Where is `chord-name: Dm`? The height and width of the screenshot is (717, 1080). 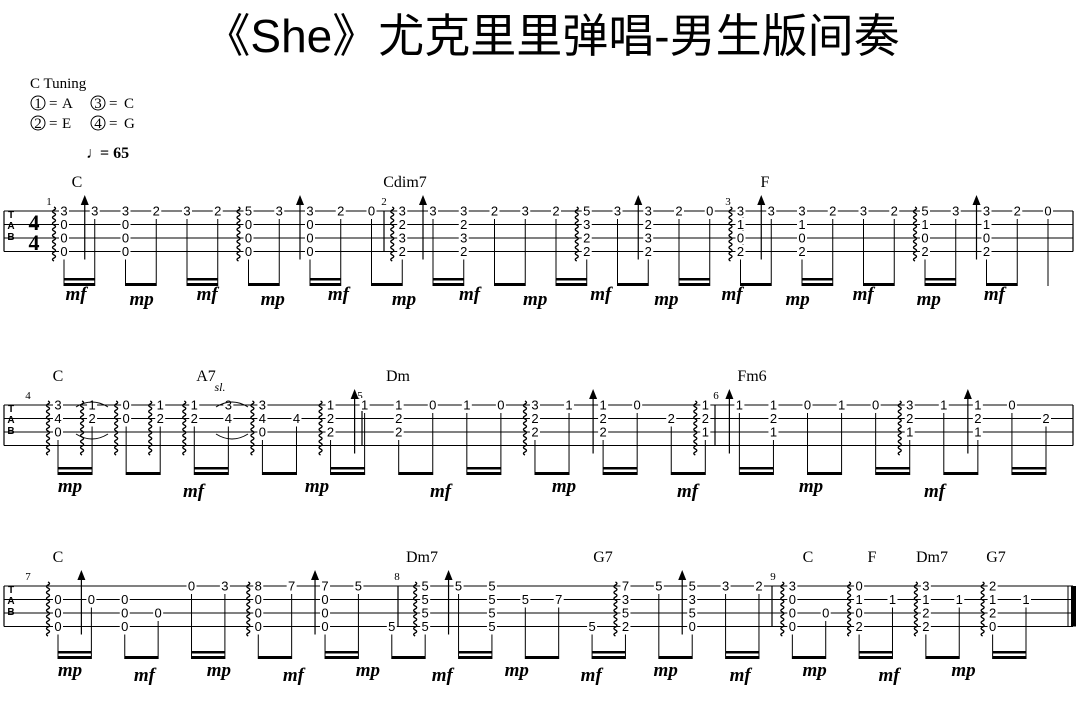 chord-name: Dm is located at coordinates (398, 376).